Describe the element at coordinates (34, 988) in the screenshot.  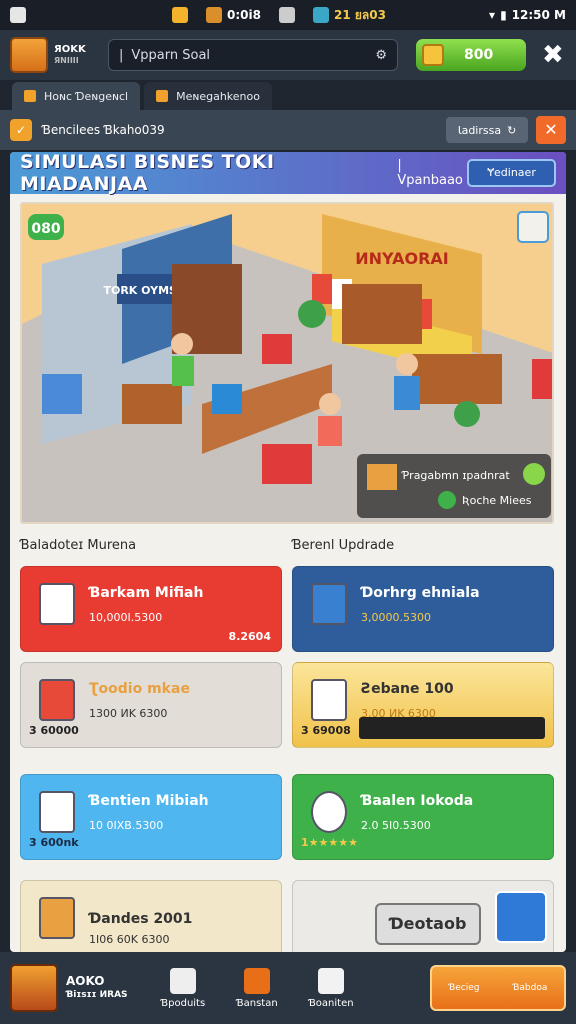
I see `brand-logo` at that location.